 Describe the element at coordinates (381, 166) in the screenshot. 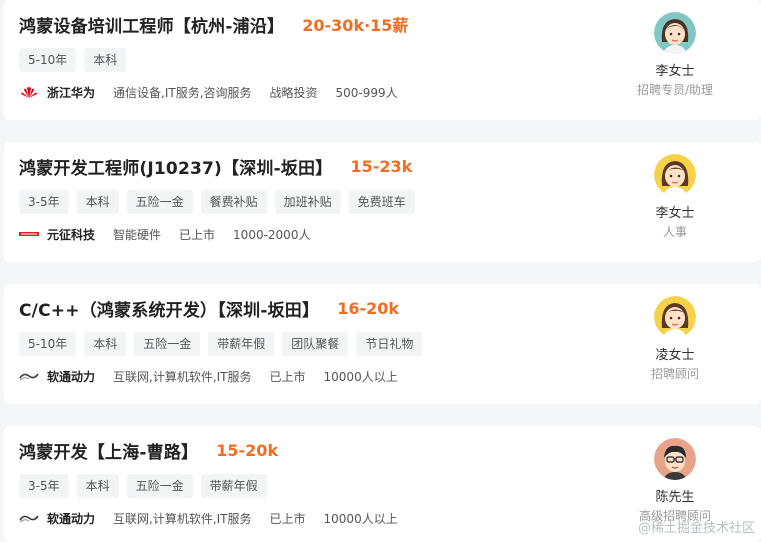

I see `job-salary: 15-23k` at that location.